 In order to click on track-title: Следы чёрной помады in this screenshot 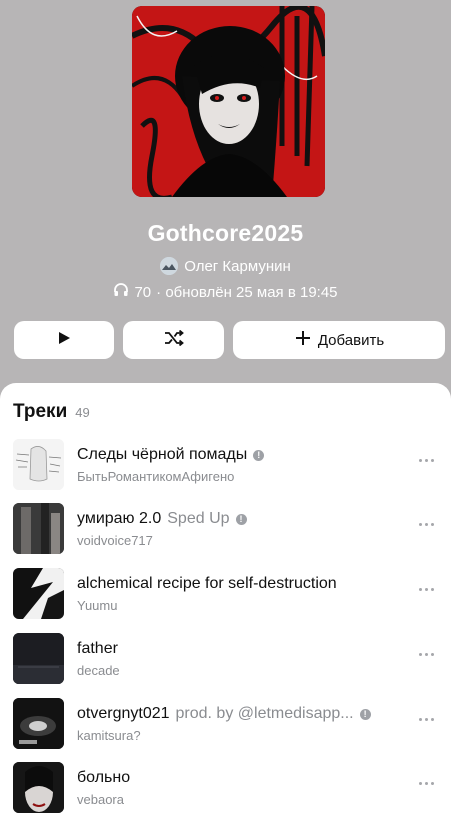, I will do `click(162, 454)`.